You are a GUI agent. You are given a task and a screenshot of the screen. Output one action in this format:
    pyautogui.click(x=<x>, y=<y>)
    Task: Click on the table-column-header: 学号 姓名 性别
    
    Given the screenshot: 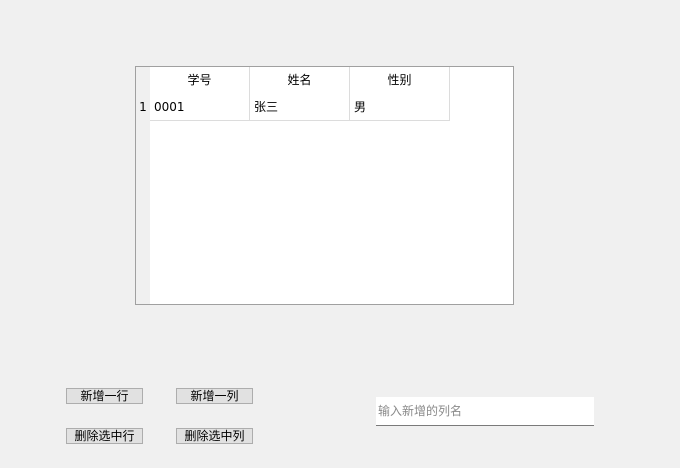 What is the action you would take?
    pyautogui.click(x=300, y=80)
    